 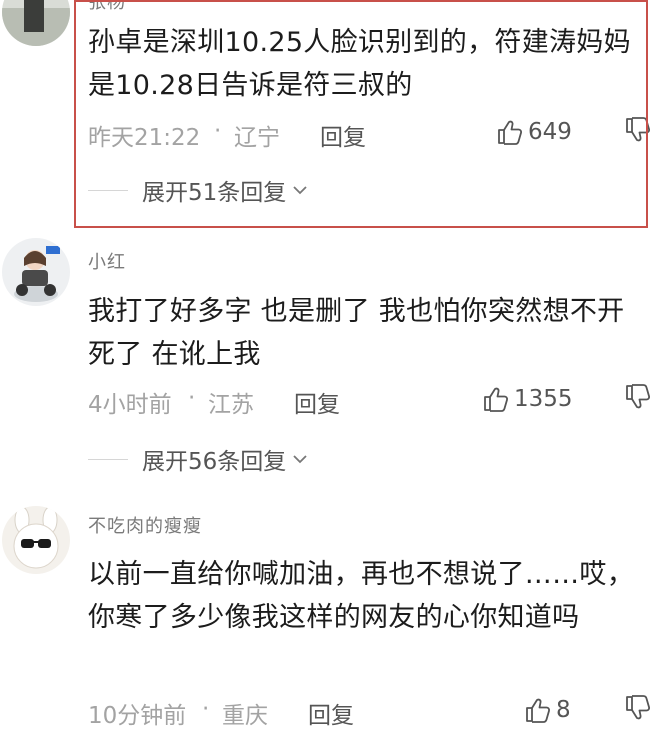 I want to click on comment-username: 小红, so click(x=107, y=261).